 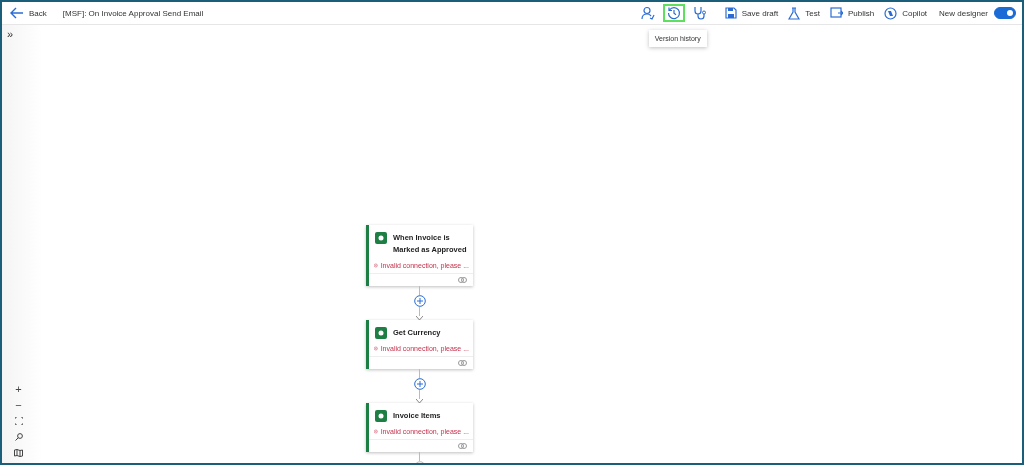 What do you see at coordinates (906, 13) in the screenshot?
I see `copilot-button: Copilot` at bounding box center [906, 13].